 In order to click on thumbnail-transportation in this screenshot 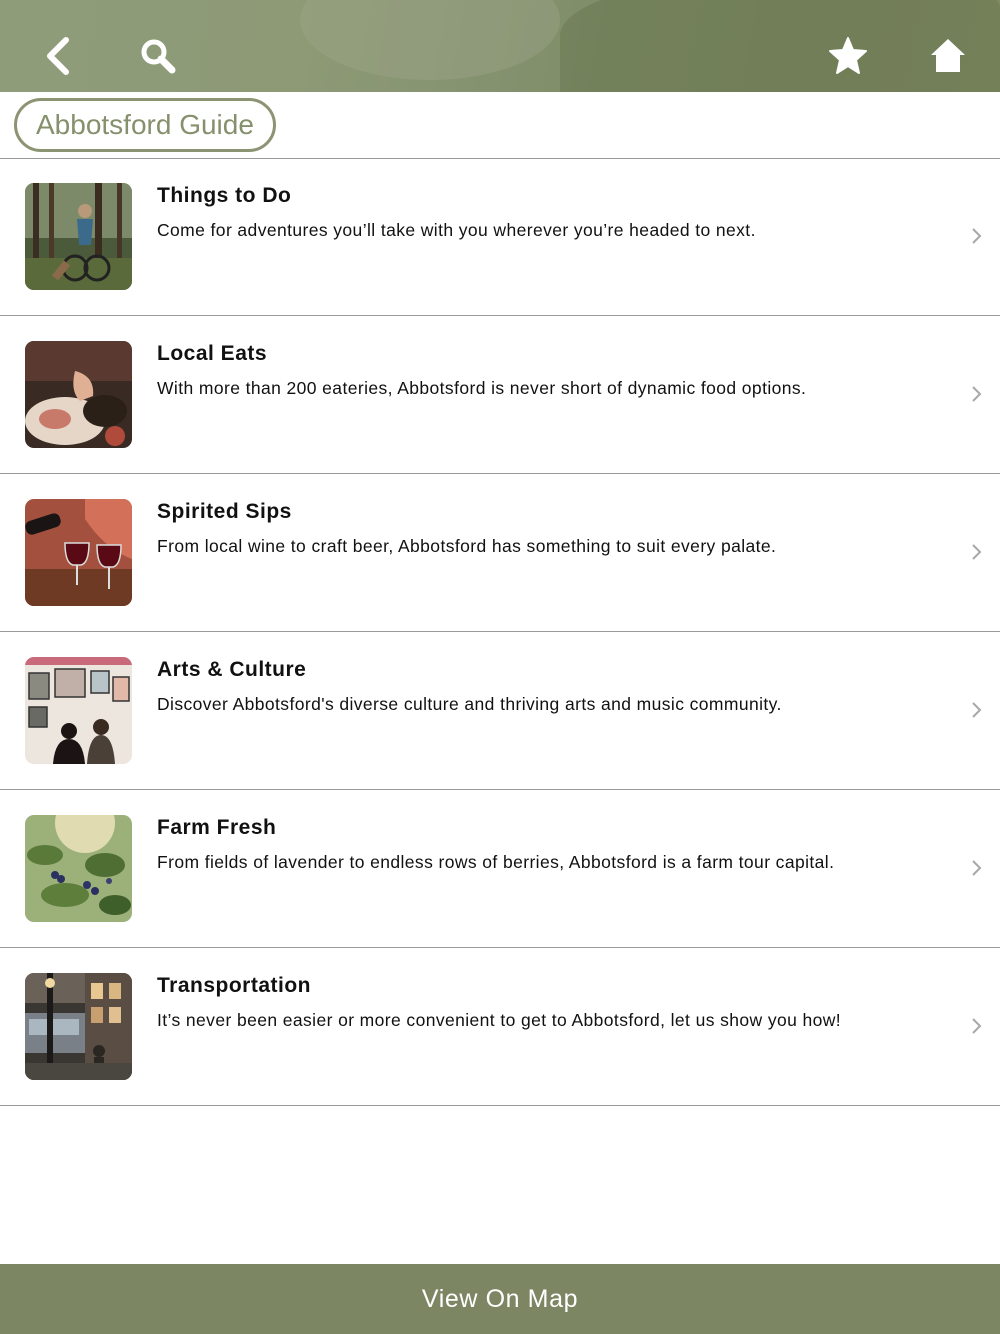, I will do `click(78, 1026)`.